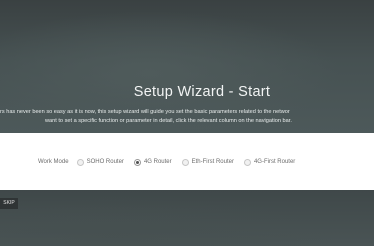  I want to click on 4g-first-router-label: 4G-First Router, so click(274, 162).